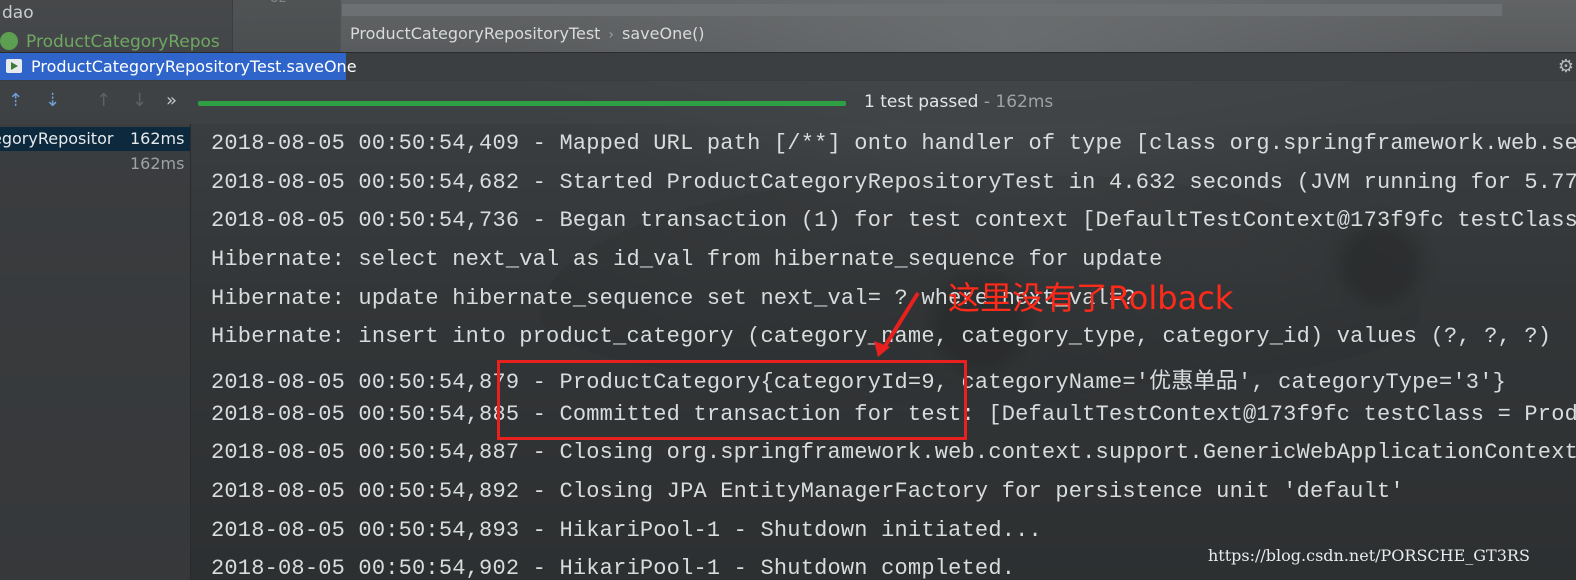 This screenshot has width=1576, height=580. I want to click on breadcrumb: ProductCategoryRepositoryTest › saveOne(), so click(527, 33).